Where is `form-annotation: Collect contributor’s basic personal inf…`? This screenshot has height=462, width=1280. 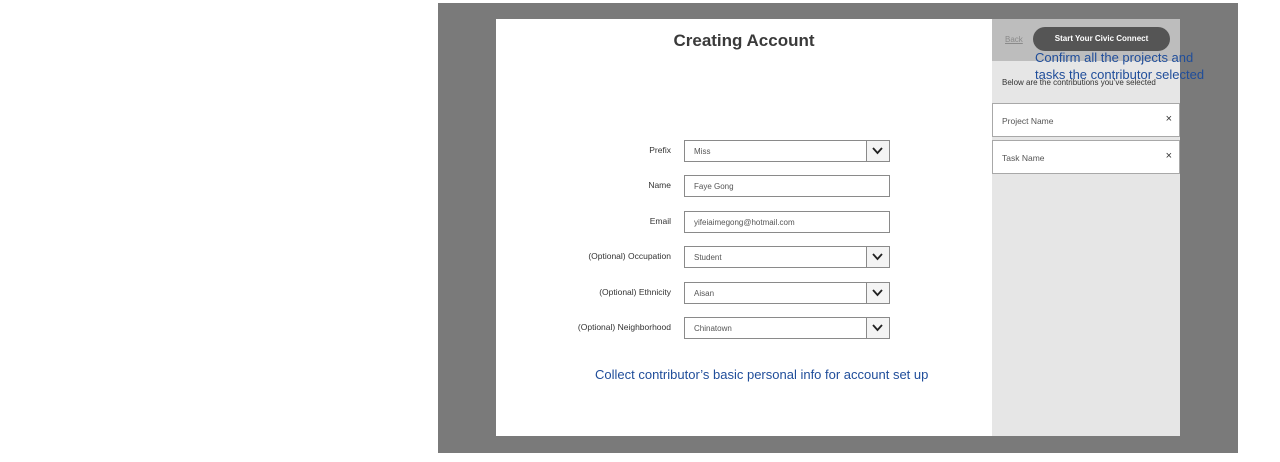 form-annotation: Collect contributor’s basic personal inf… is located at coordinates (762, 374).